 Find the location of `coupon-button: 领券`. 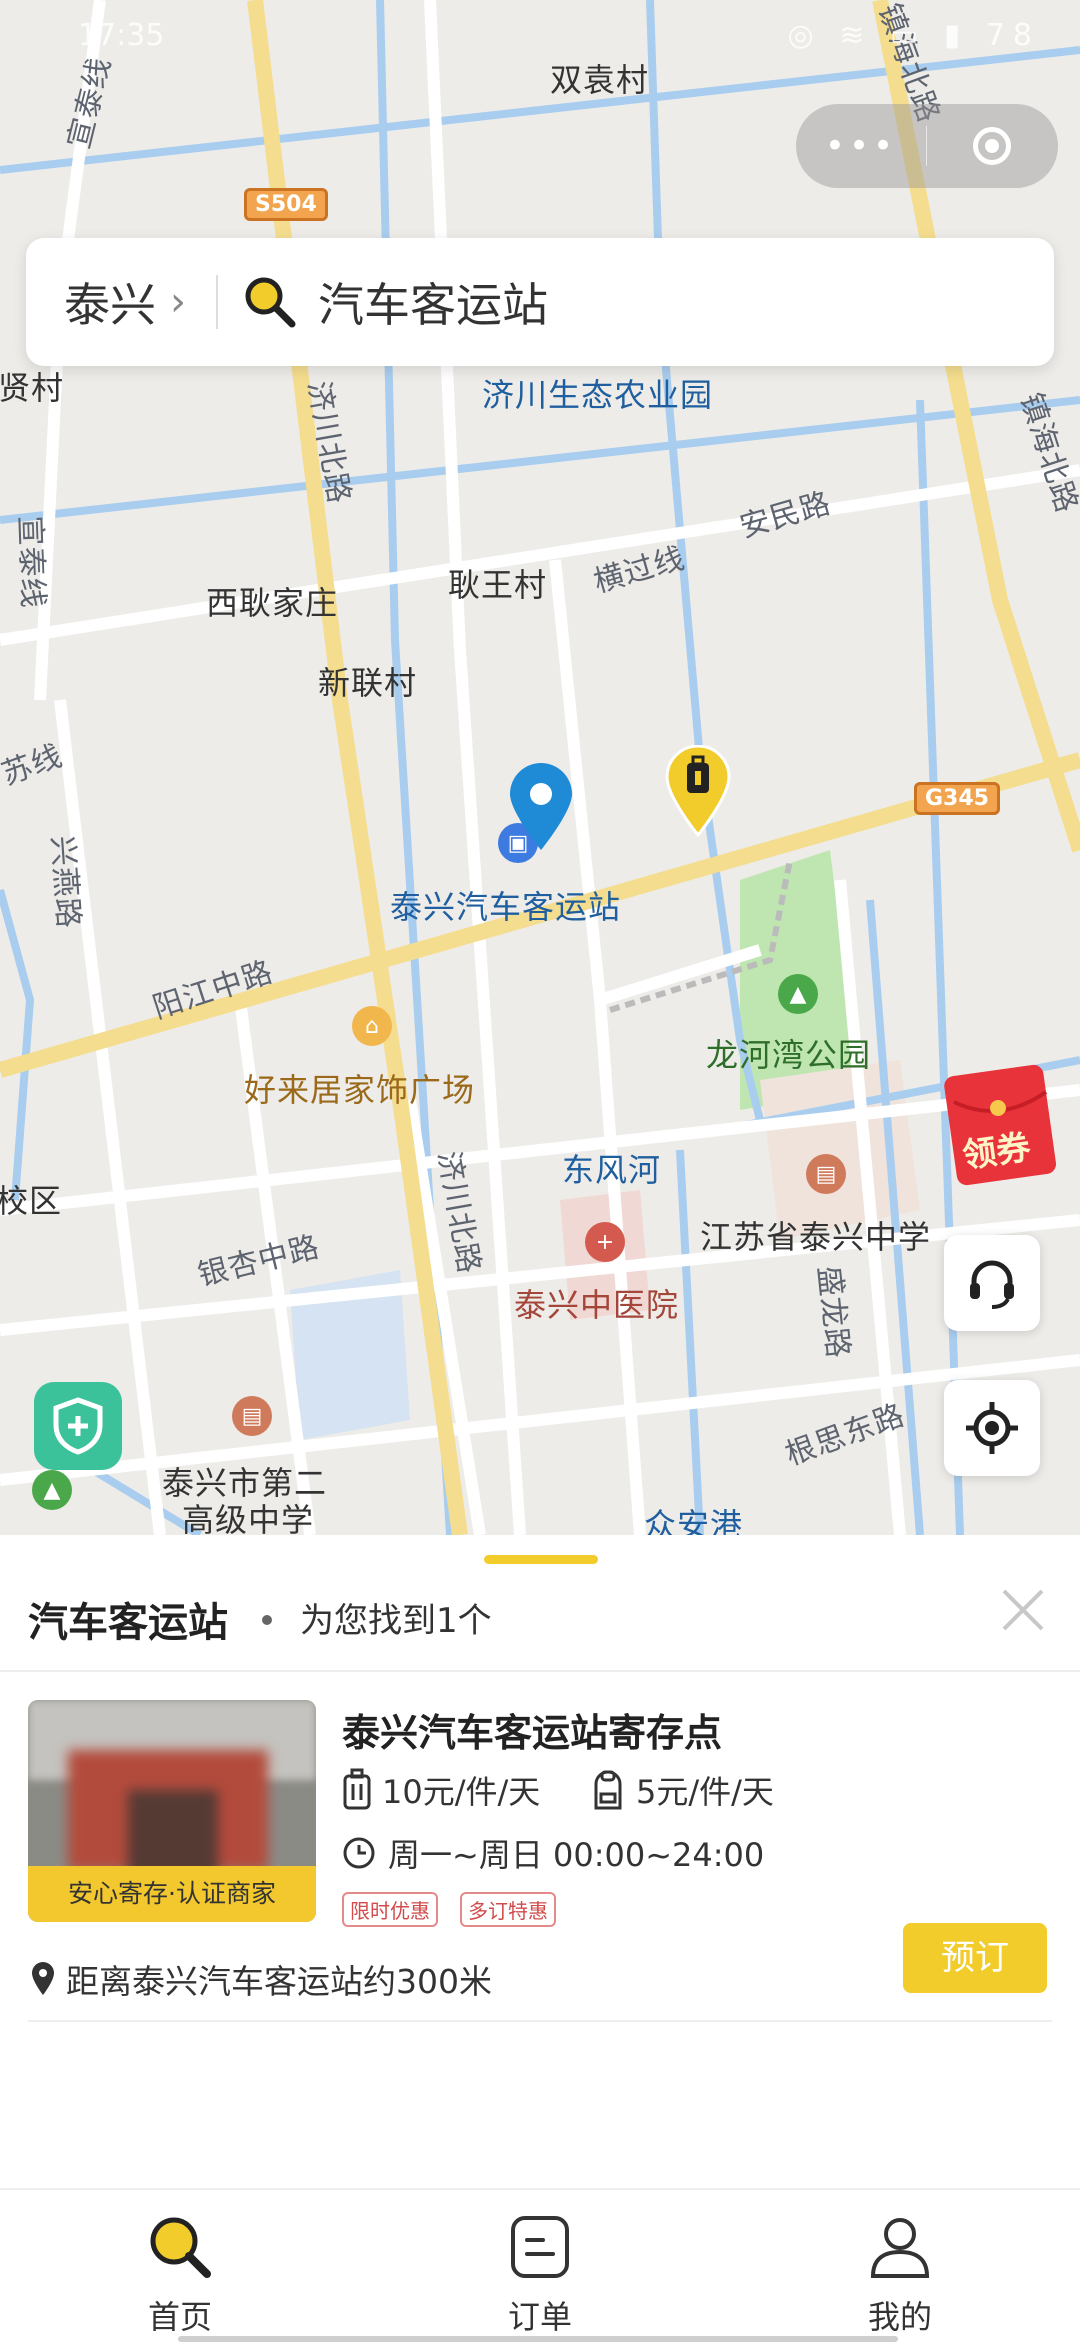

coupon-button: 领券 is located at coordinates (1000, 1124).